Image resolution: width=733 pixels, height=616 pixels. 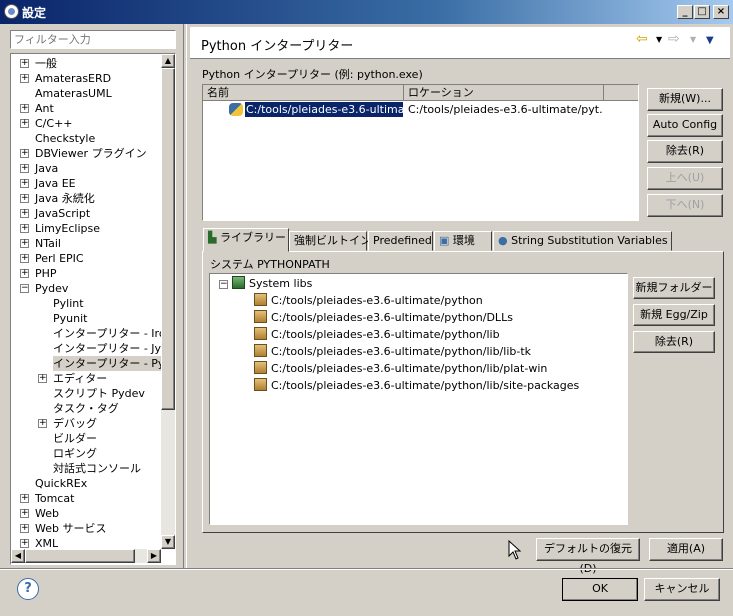 I want to click on help-icon: ?, so click(x=28, y=589).